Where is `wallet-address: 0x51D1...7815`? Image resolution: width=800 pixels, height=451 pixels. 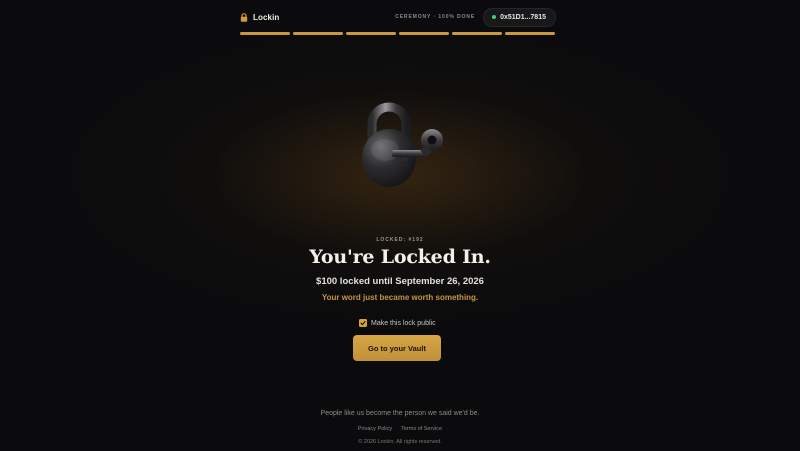
wallet-address: 0x51D1...7815 is located at coordinates (523, 17).